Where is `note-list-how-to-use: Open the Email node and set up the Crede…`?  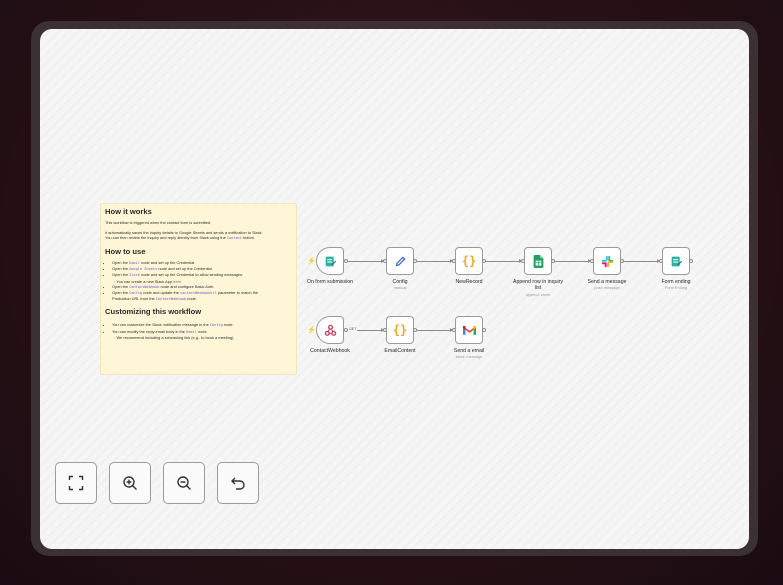
note-list-how-to-use: Open the Email node and set up the Crede… is located at coordinates (198, 281).